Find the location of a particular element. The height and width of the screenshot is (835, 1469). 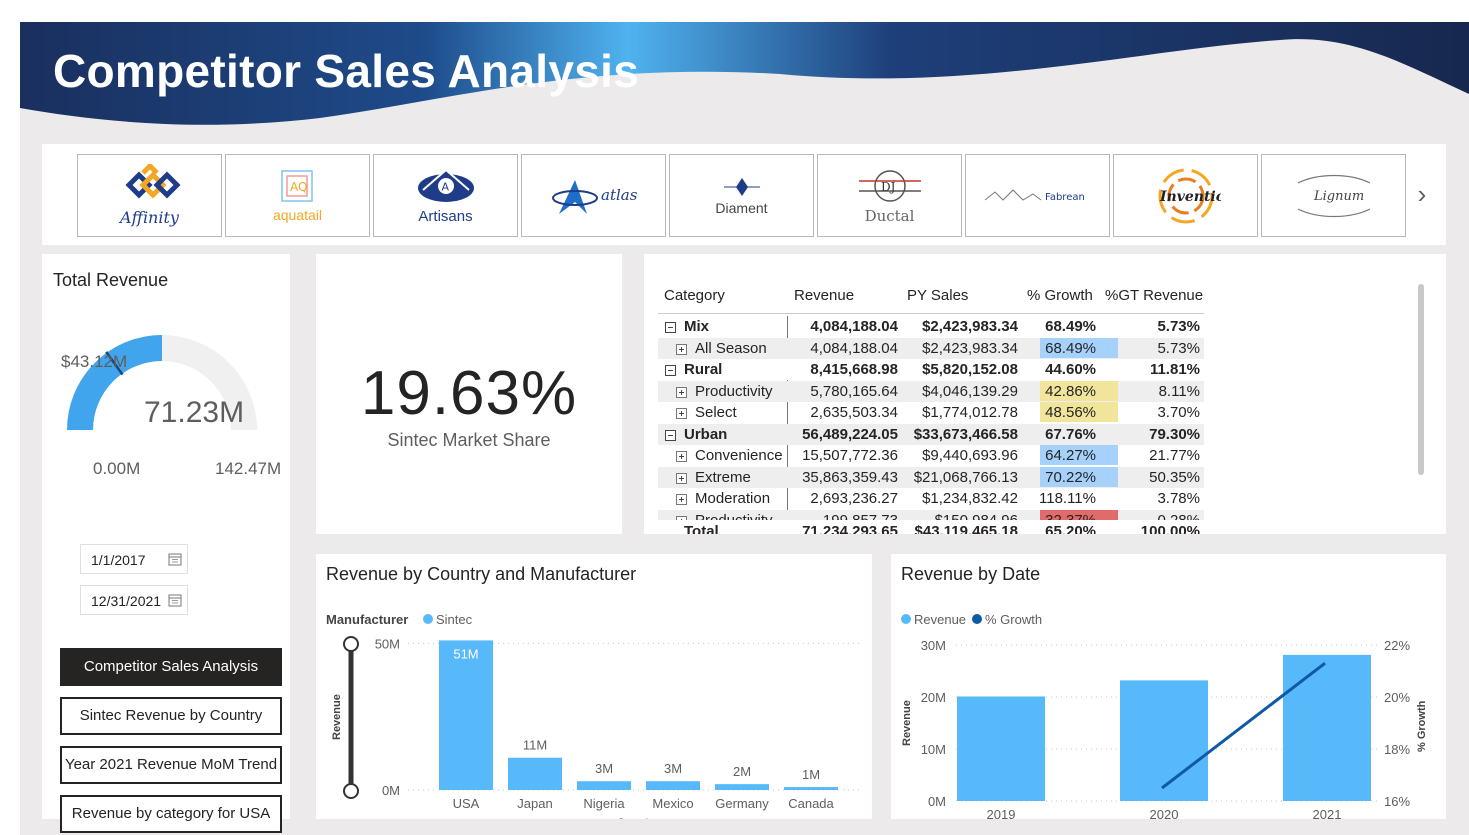

nav-competitor-sales-analysis-button: Competitor Sales Analysis is located at coordinates (171, 667).